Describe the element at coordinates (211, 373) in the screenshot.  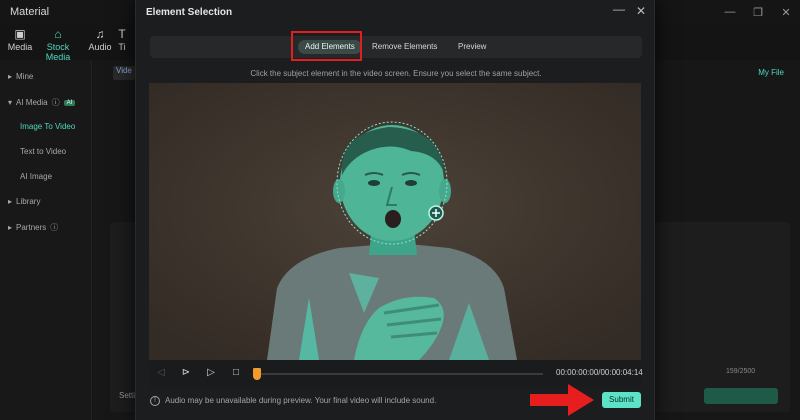
I see `play-icon: ▷` at that location.